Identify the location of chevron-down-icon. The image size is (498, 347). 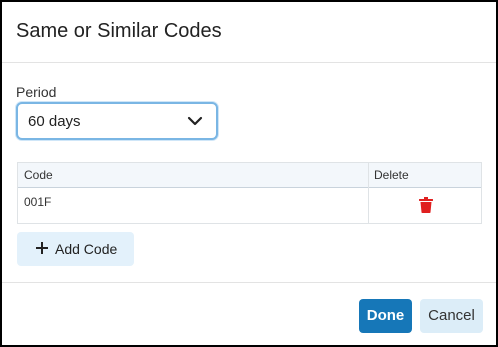
(195, 121).